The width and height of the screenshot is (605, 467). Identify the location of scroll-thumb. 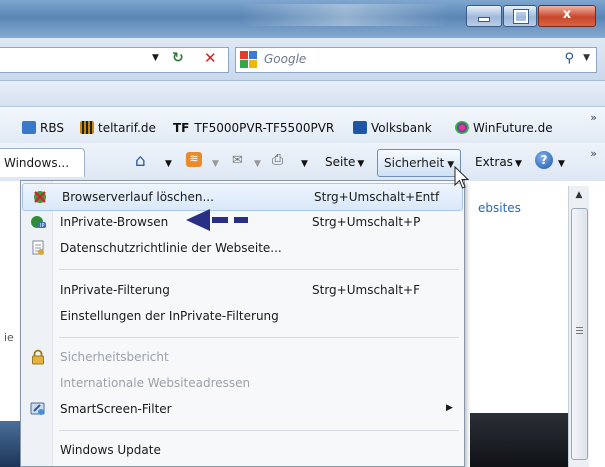
(579, 334).